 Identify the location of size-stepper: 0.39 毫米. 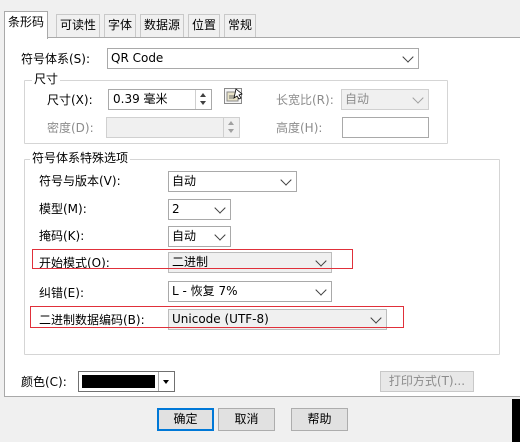
(160, 99).